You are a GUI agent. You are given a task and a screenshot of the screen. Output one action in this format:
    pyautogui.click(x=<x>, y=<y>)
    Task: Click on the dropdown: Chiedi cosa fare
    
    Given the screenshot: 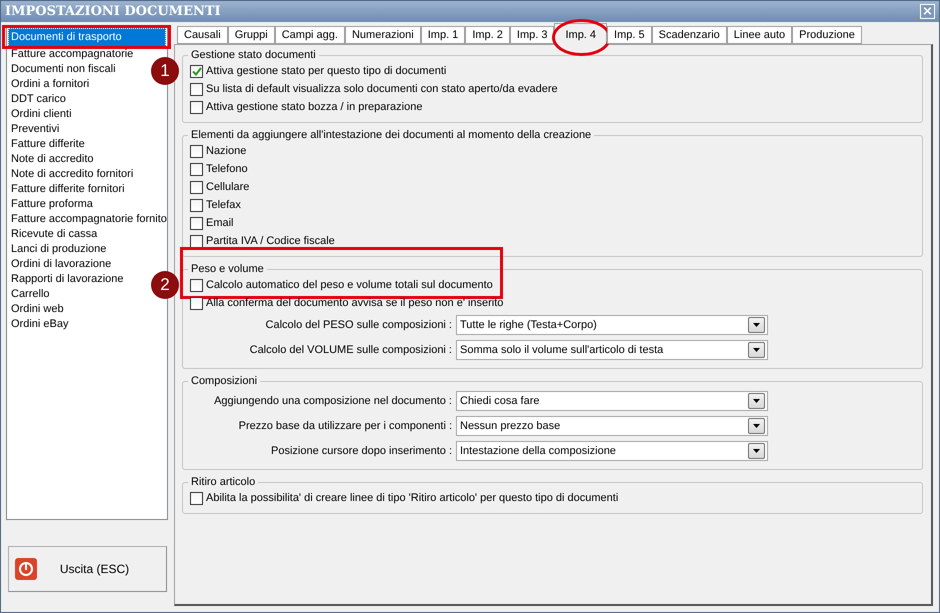 What is the action you would take?
    pyautogui.click(x=612, y=400)
    